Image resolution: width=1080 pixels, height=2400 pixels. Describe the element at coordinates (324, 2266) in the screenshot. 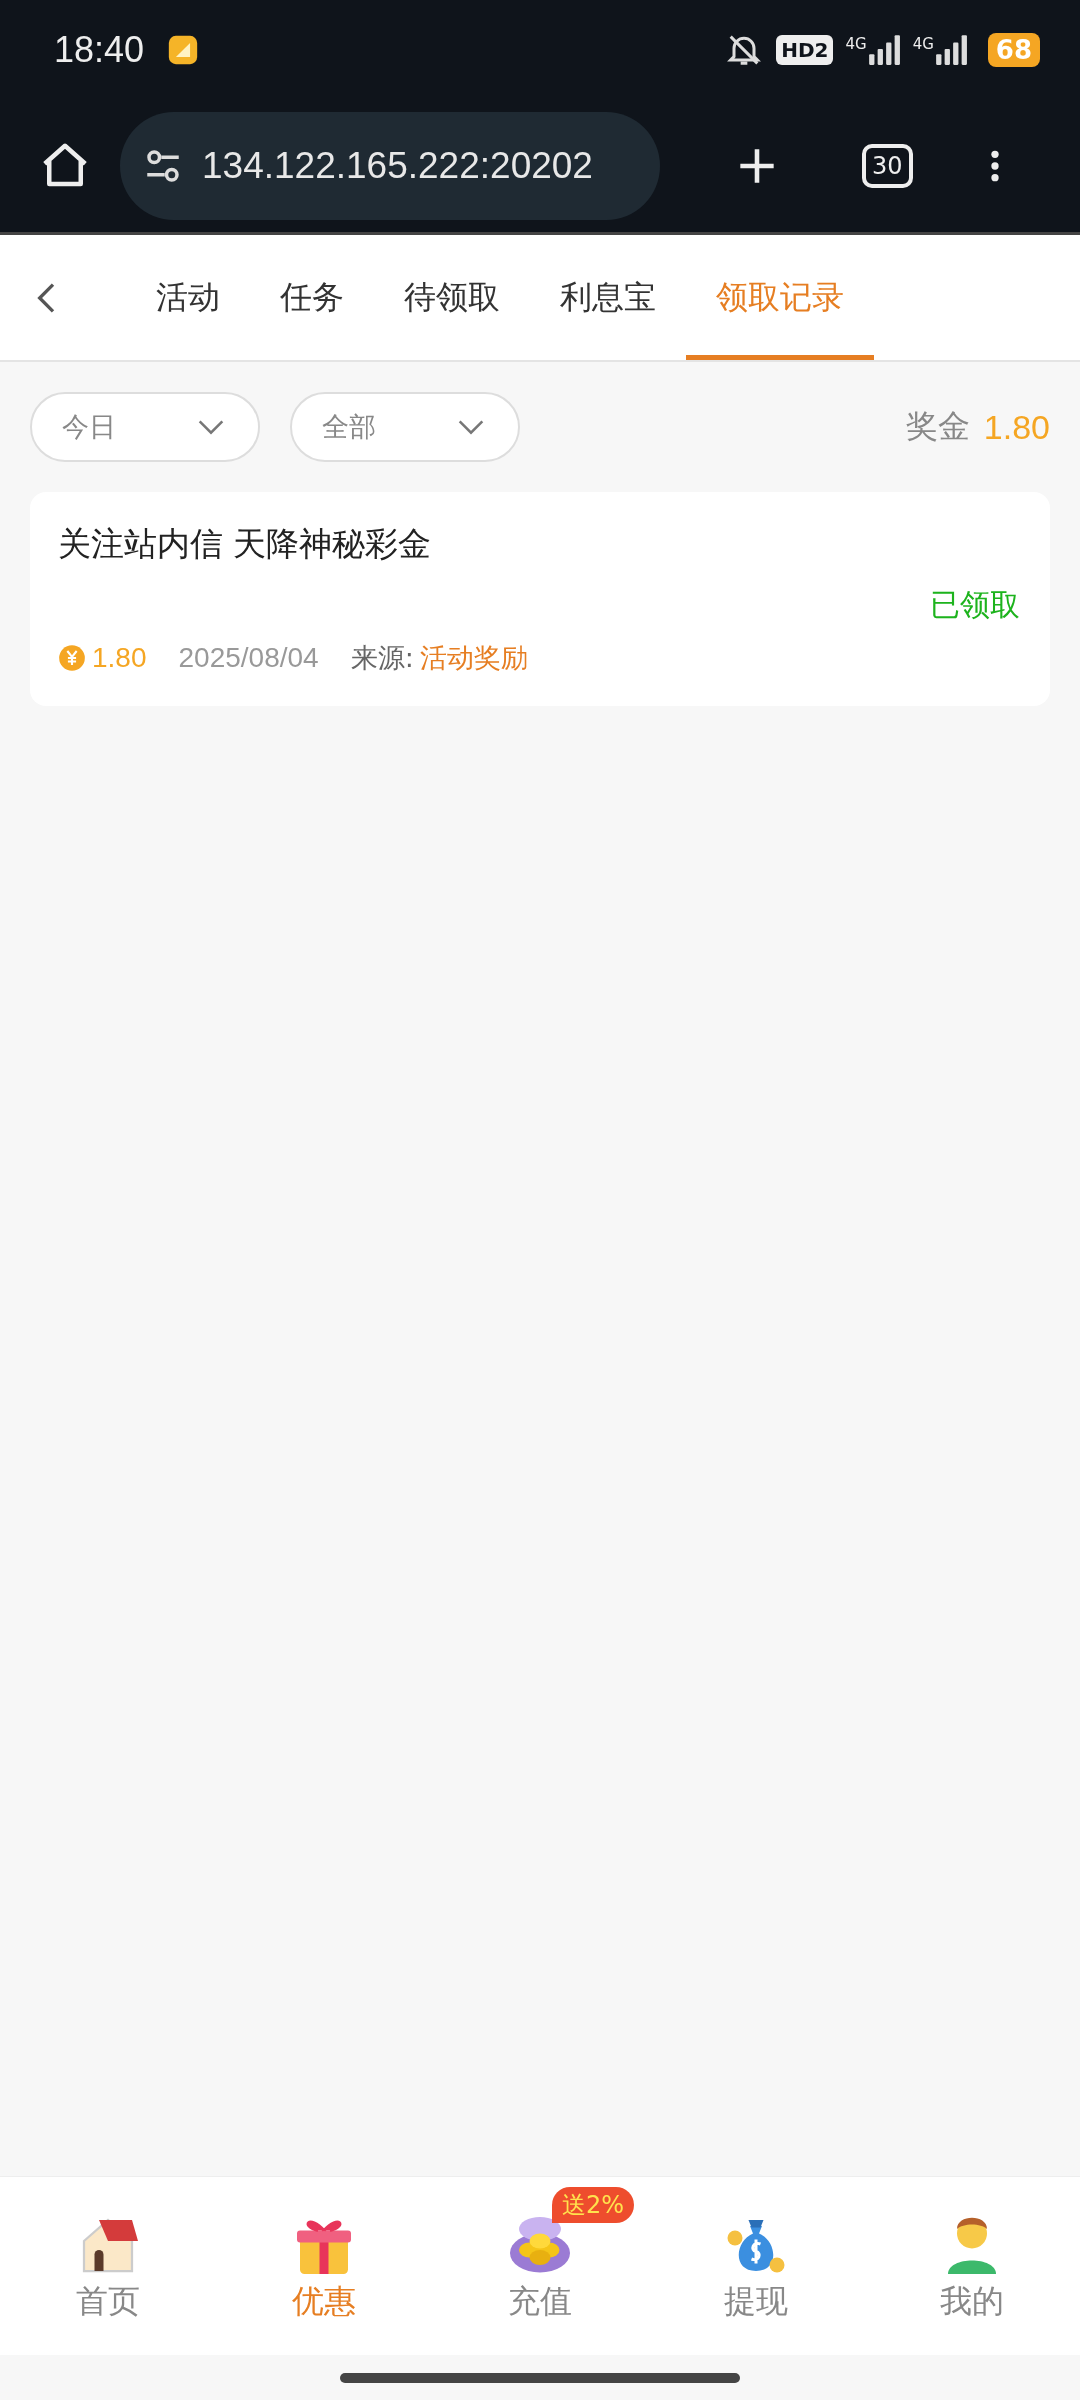

I see `nav-item: 优惠` at that location.